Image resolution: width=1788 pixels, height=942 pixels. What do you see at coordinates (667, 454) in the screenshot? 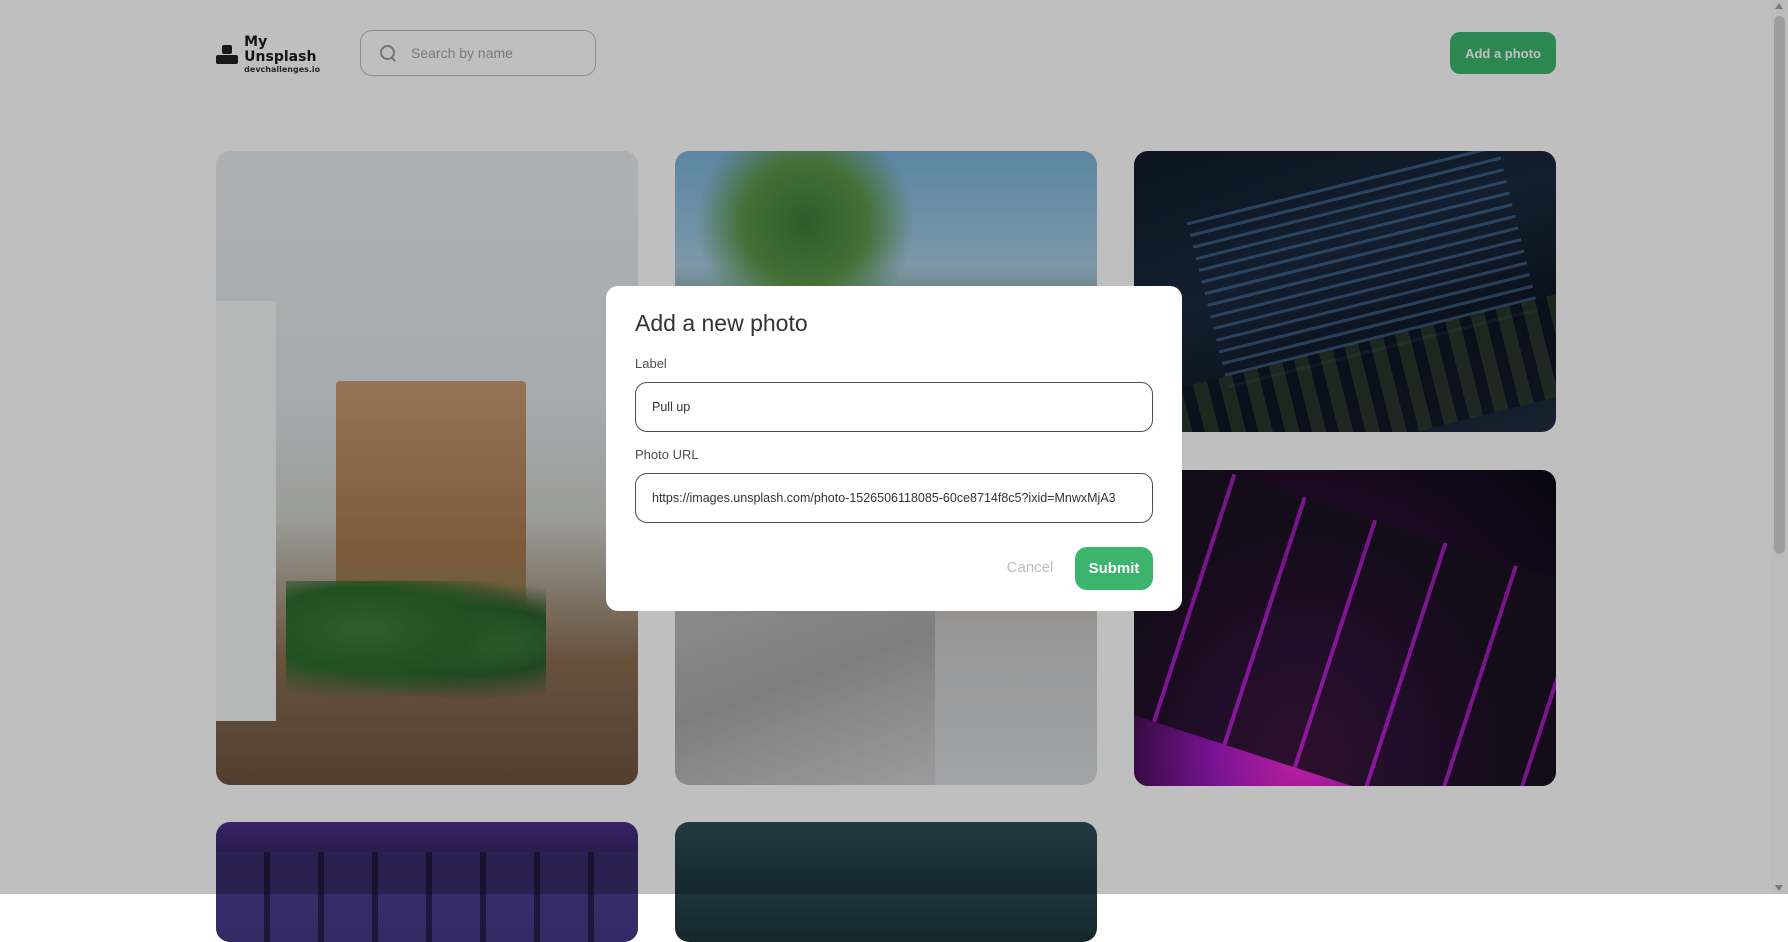
I see `photo-url-field-label: Photo URL` at bounding box center [667, 454].